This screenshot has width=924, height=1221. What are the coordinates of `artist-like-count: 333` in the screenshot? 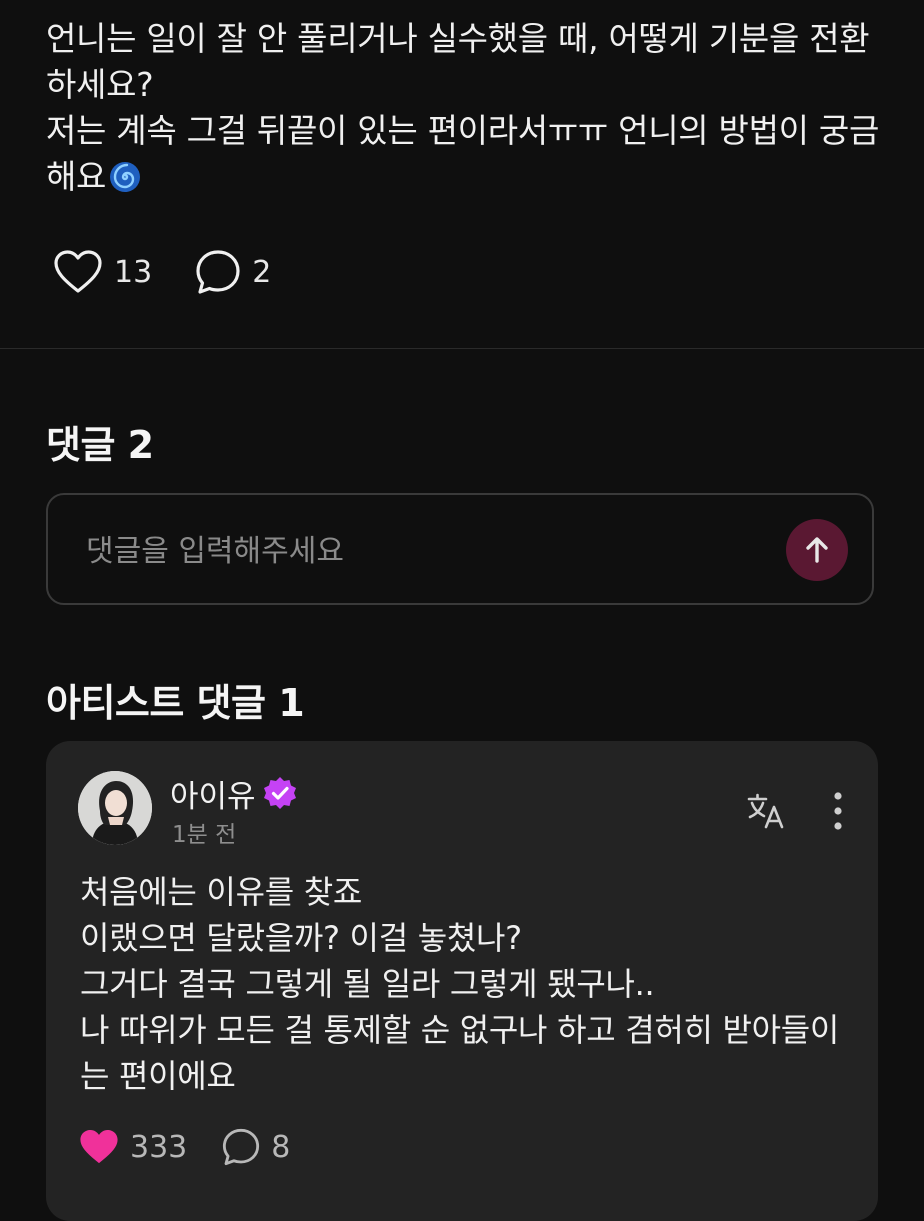 It's located at (159, 1147).